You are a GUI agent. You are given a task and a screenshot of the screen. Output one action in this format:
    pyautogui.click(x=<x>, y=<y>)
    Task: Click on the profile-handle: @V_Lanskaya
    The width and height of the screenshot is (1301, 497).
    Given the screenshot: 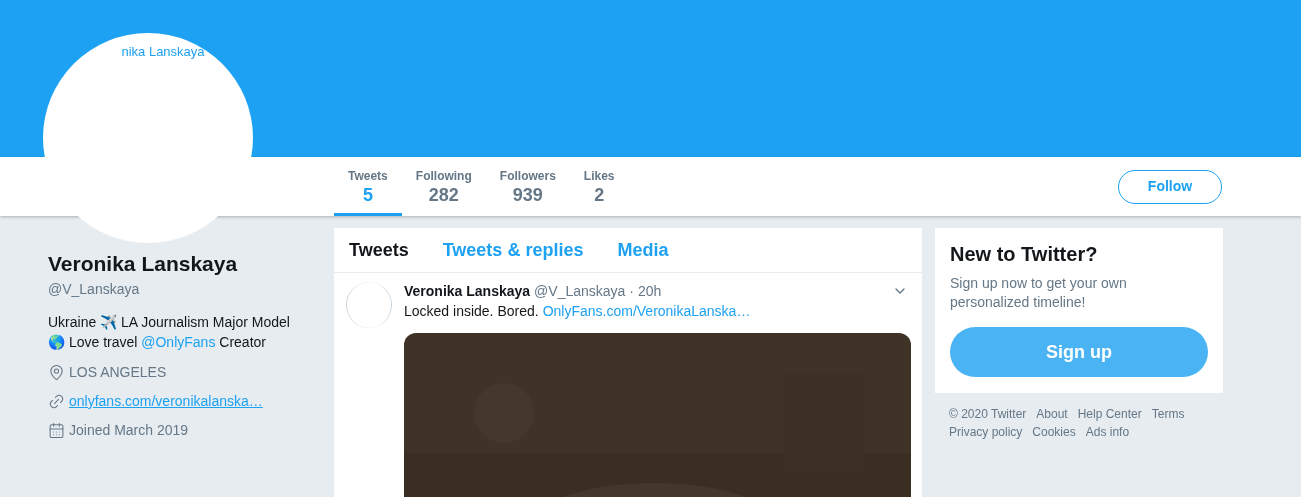 What is the action you would take?
    pyautogui.click(x=94, y=289)
    